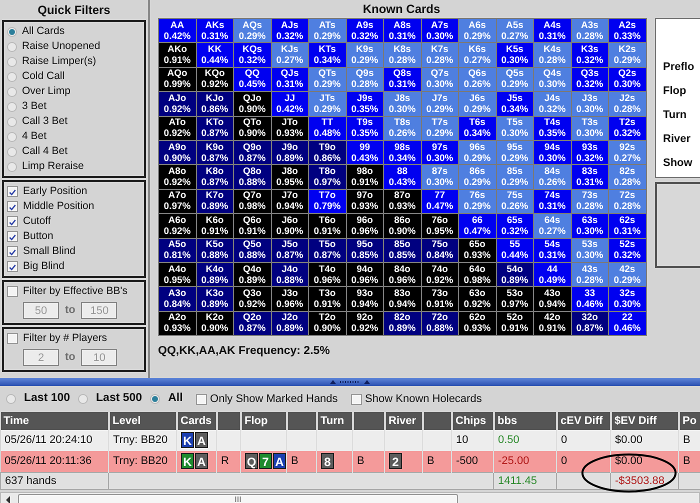  Describe the element at coordinates (514, 177) in the screenshot. I see `hand-cell: 85s 0.29%` at that location.